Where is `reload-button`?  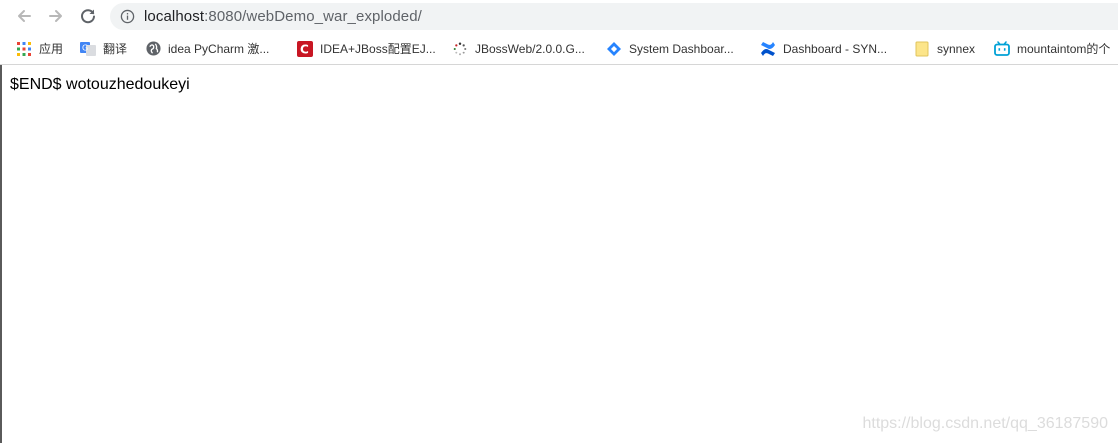 reload-button is located at coordinates (88, 16).